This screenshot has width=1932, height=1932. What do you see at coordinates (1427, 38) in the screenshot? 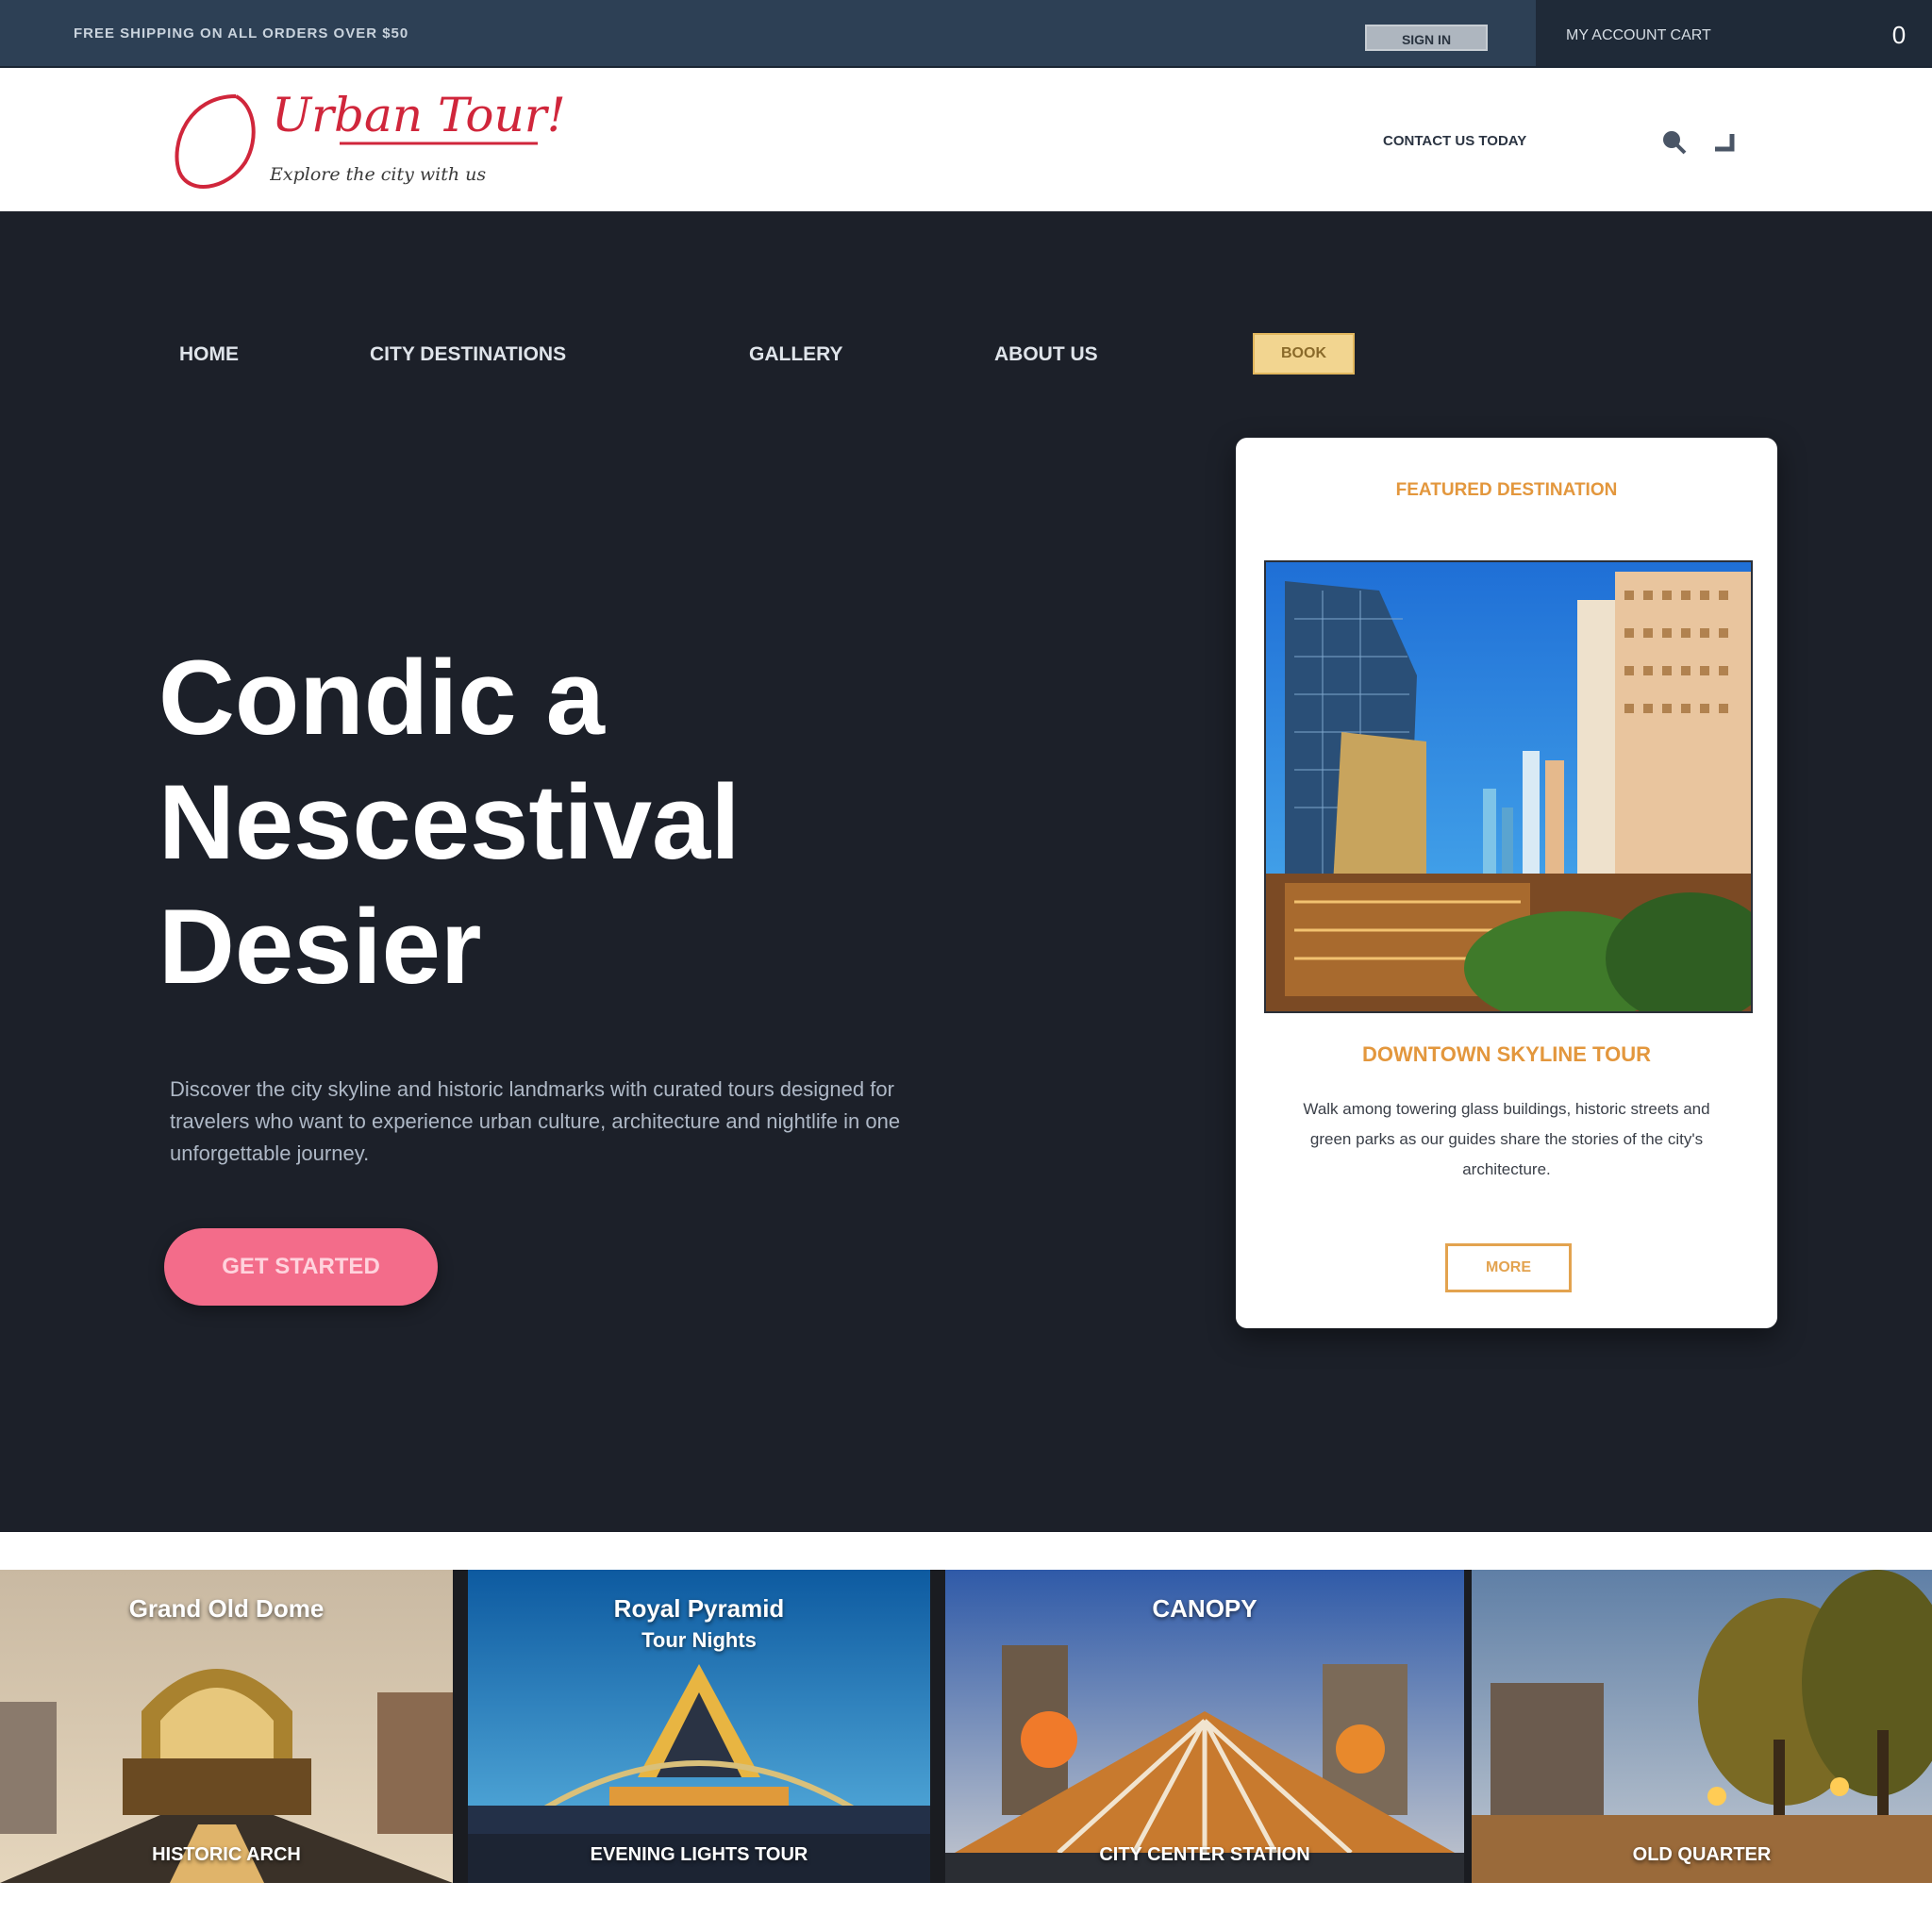
I see `sign-in-button: SIGN IN` at bounding box center [1427, 38].